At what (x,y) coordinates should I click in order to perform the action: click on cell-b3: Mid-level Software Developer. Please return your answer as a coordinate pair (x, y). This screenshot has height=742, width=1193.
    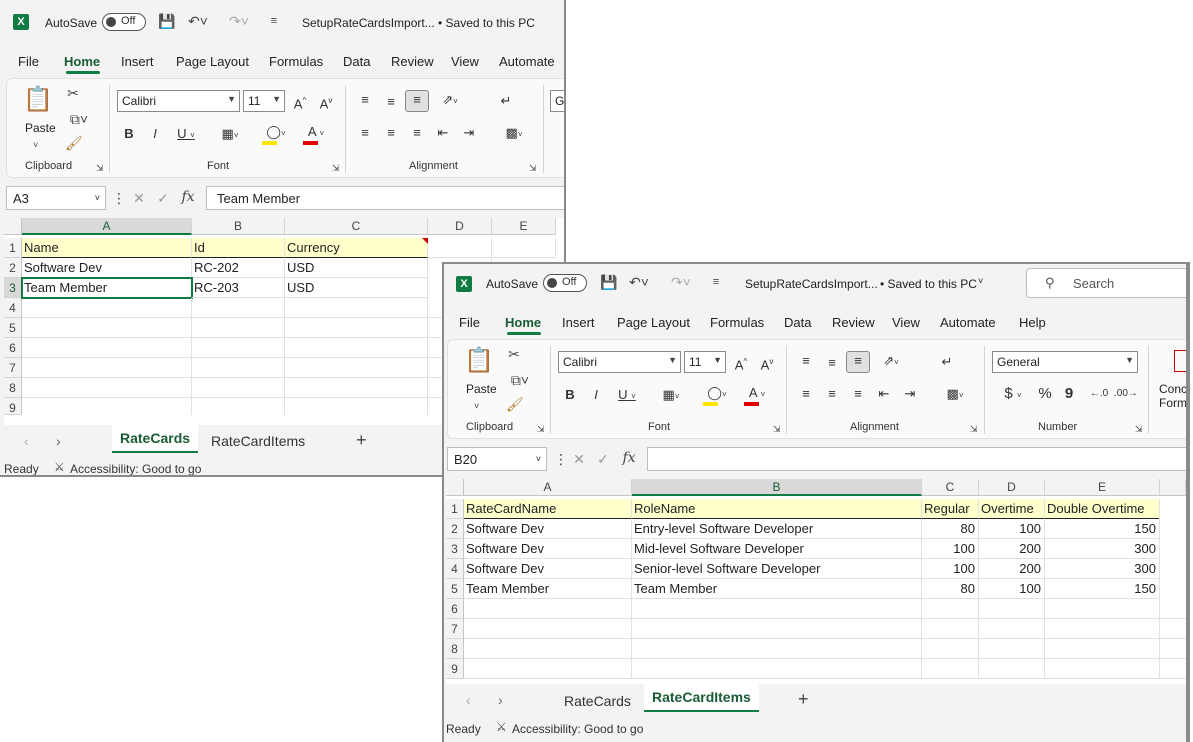
    Looking at the image, I should click on (777, 549).